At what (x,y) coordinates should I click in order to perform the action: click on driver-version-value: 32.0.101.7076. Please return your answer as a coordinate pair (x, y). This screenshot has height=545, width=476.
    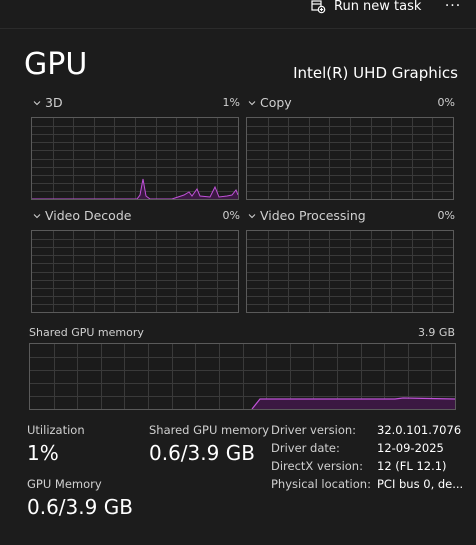
    Looking at the image, I should click on (419, 430).